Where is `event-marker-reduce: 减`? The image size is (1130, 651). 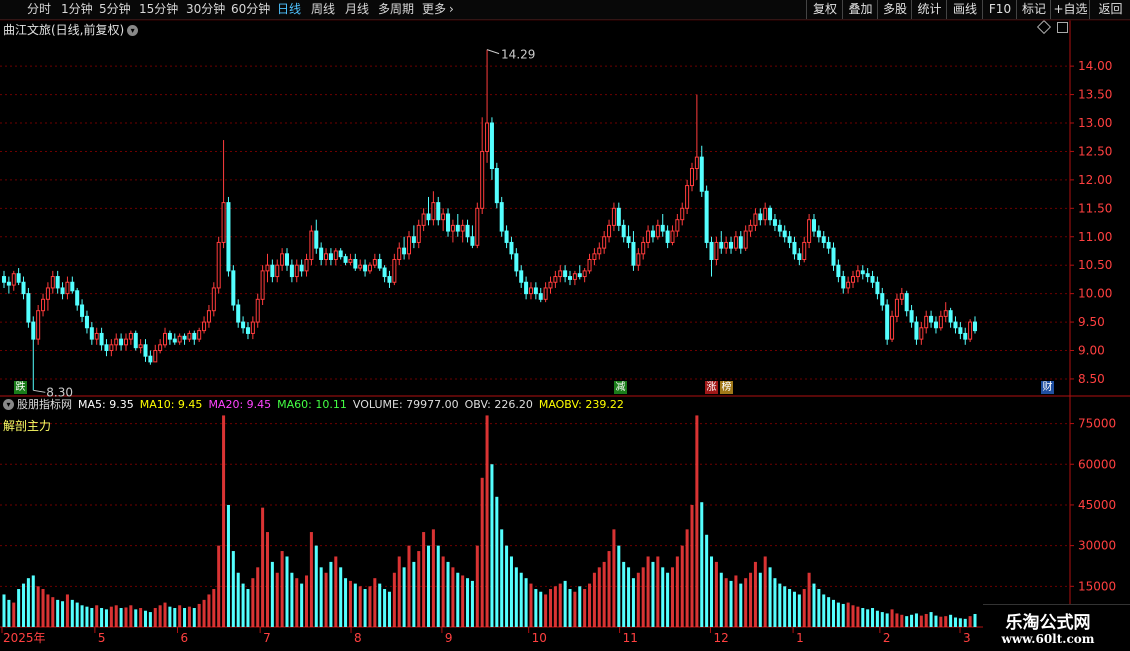 event-marker-reduce: 减 is located at coordinates (620, 387).